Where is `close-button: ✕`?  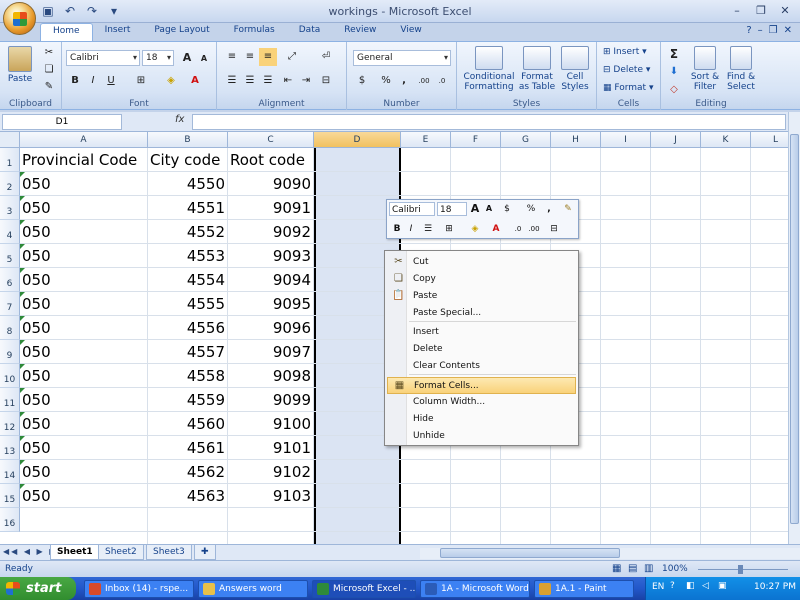
close-button: ✕ is located at coordinates (785, 11).